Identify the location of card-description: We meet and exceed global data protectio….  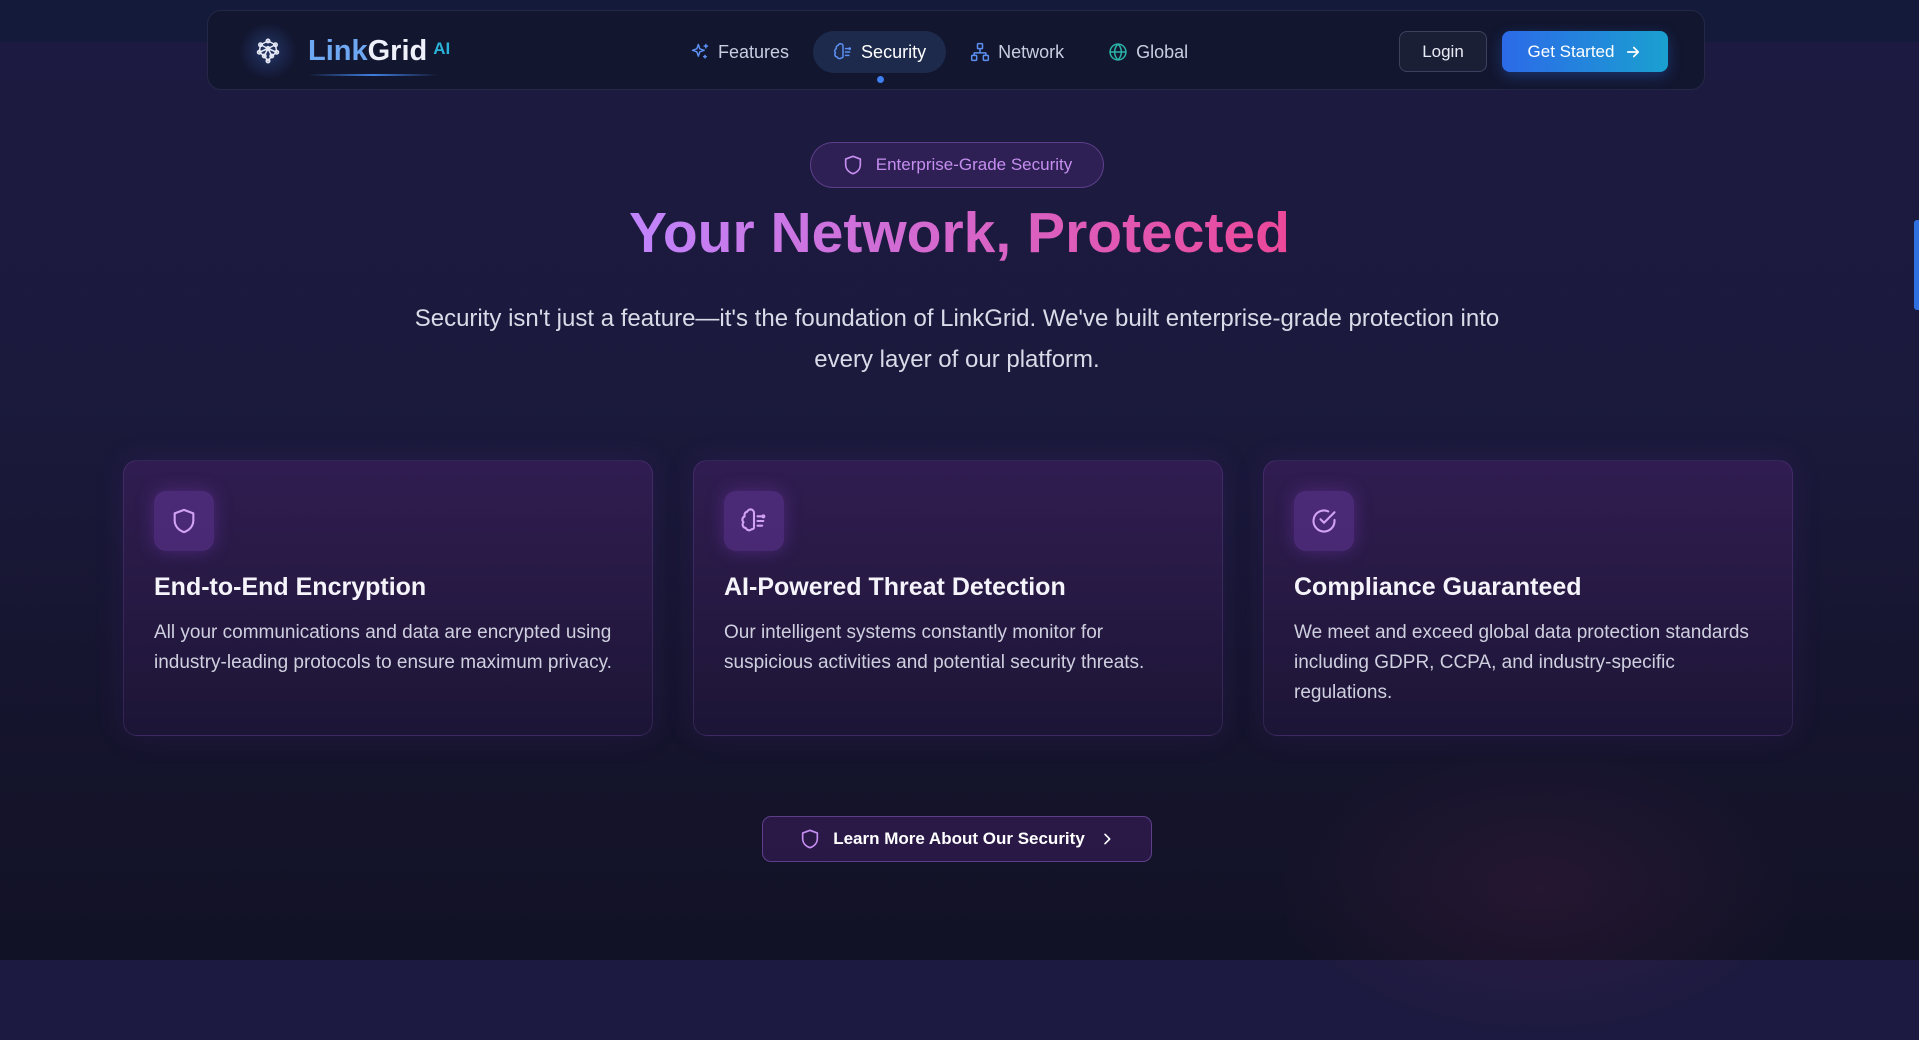
(1521, 662).